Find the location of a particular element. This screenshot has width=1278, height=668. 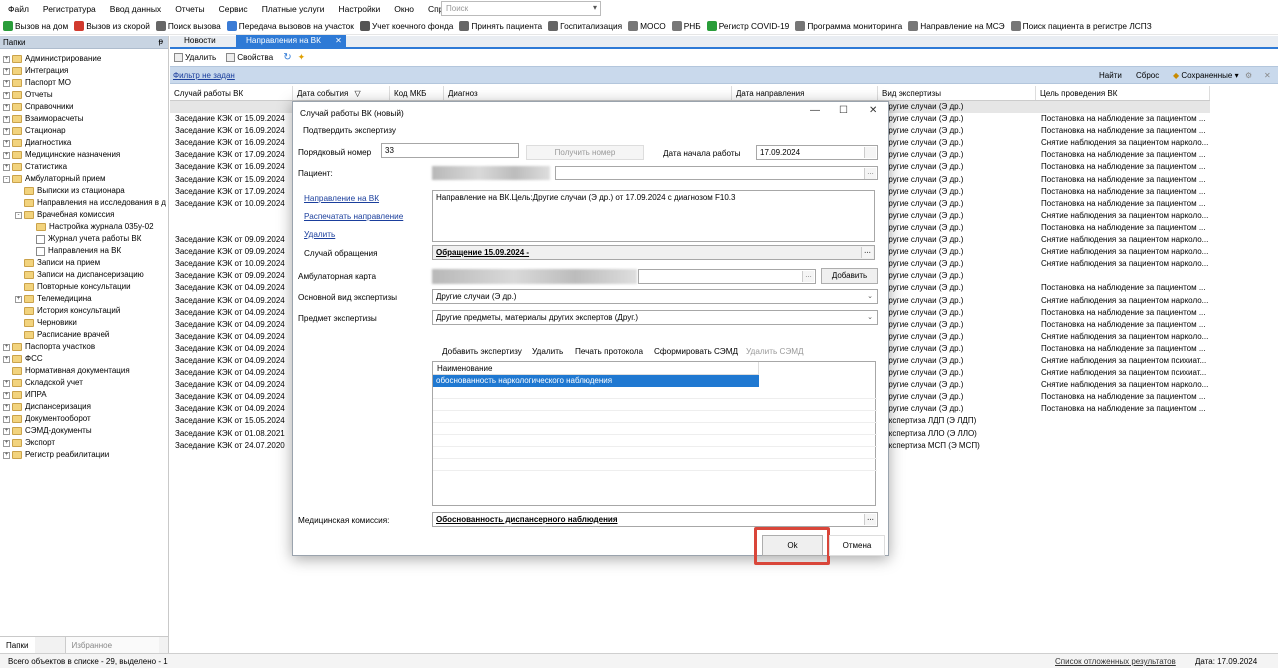

filter-link: Фильтр не задан is located at coordinates (204, 75).